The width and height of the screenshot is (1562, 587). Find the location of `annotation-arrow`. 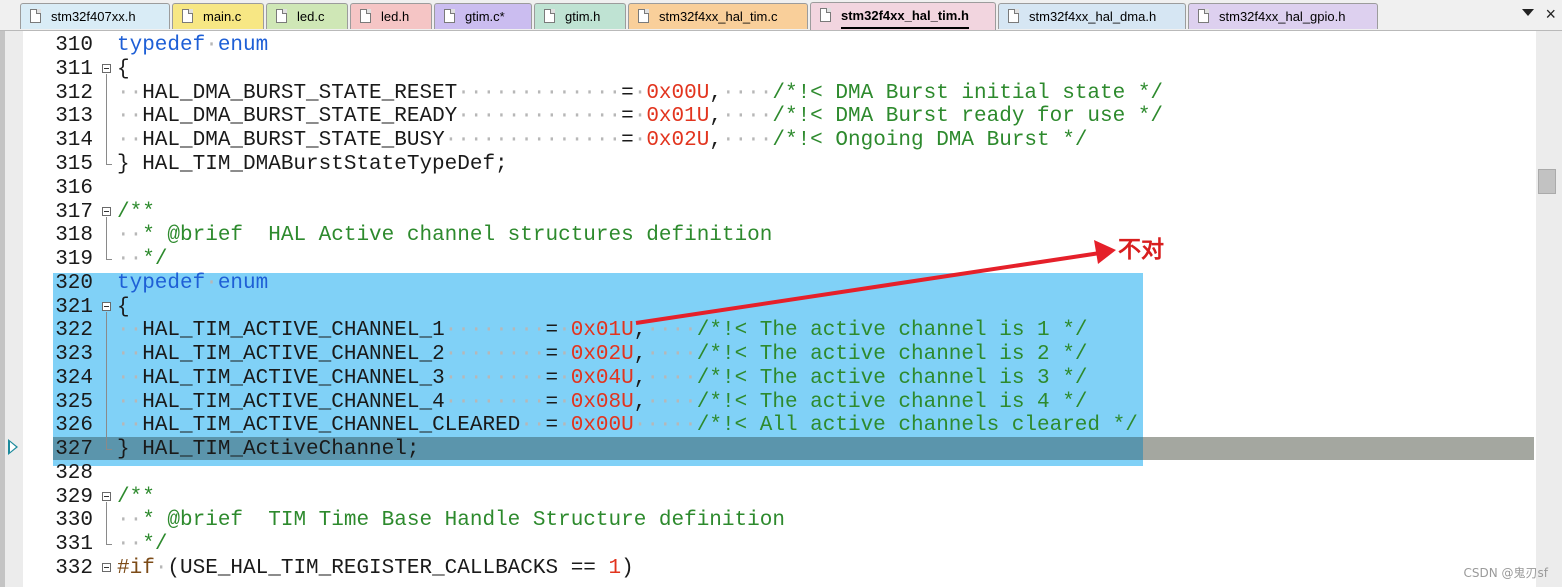

annotation-arrow is located at coordinates (875, 282).